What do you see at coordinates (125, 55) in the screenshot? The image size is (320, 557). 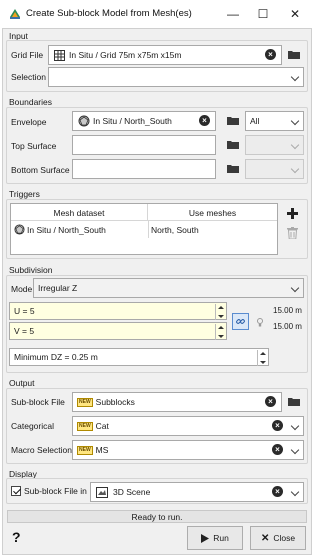 I see `grid-file-value: In Situ / Grid 75m x75m x15m` at bounding box center [125, 55].